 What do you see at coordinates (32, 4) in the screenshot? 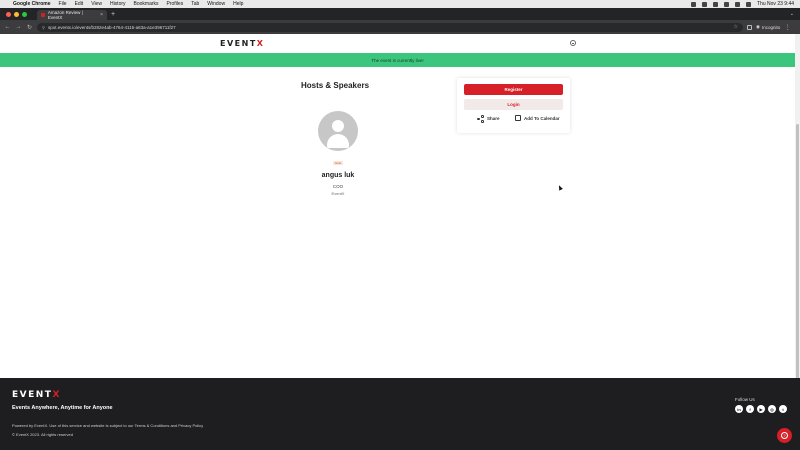
I see `menu-app-name: Google Chrome` at bounding box center [32, 4].